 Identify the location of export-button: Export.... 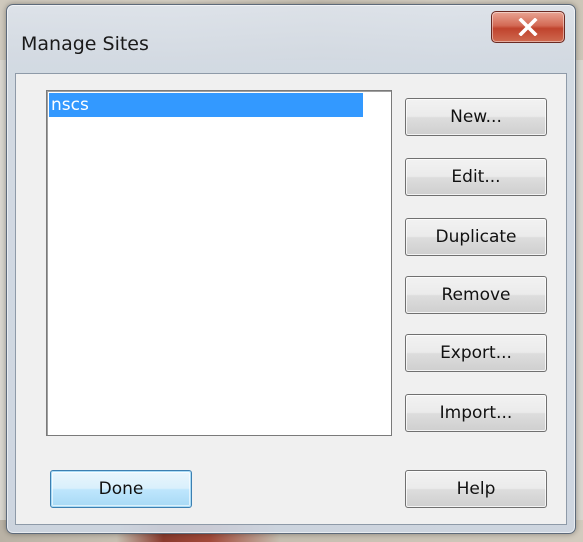
(476, 353).